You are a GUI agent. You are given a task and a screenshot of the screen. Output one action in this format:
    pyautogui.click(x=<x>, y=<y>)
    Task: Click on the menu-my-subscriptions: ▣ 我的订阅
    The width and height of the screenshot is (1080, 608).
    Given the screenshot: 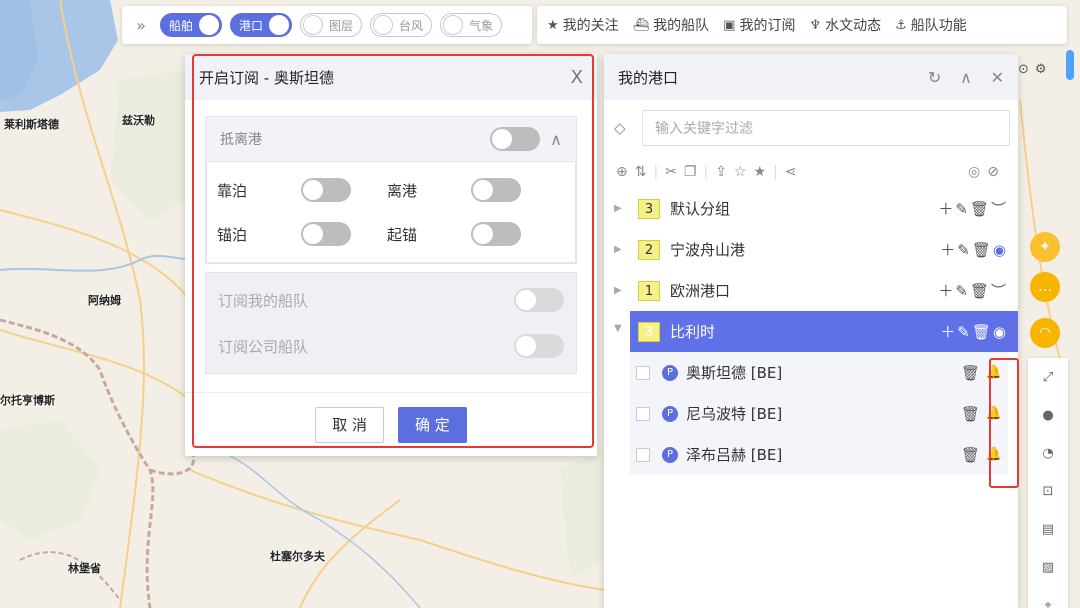 What is the action you would take?
    pyautogui.click(x=759, y=25)
    